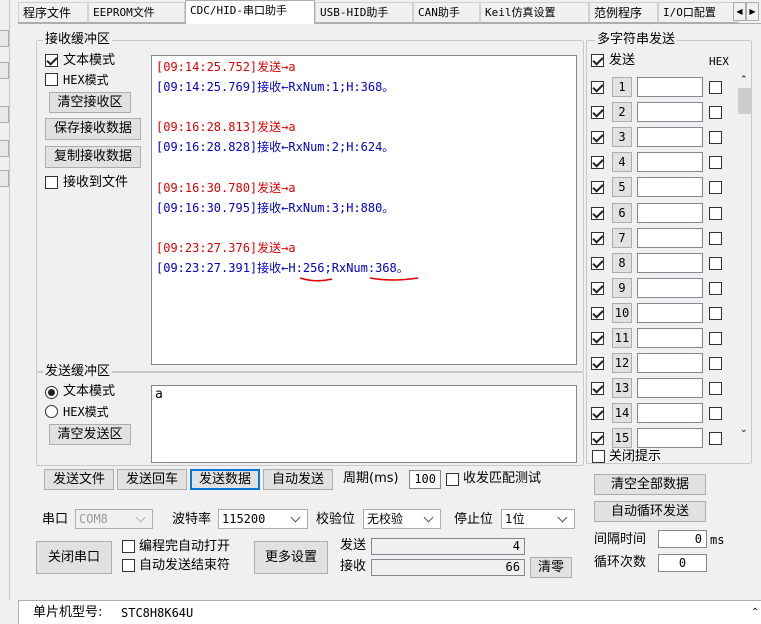 The width and height of the screenshot is (761, 624). Describe the element at coordinates (622, 262) in the screenshot. I see `row-send-button: 8` at that location.